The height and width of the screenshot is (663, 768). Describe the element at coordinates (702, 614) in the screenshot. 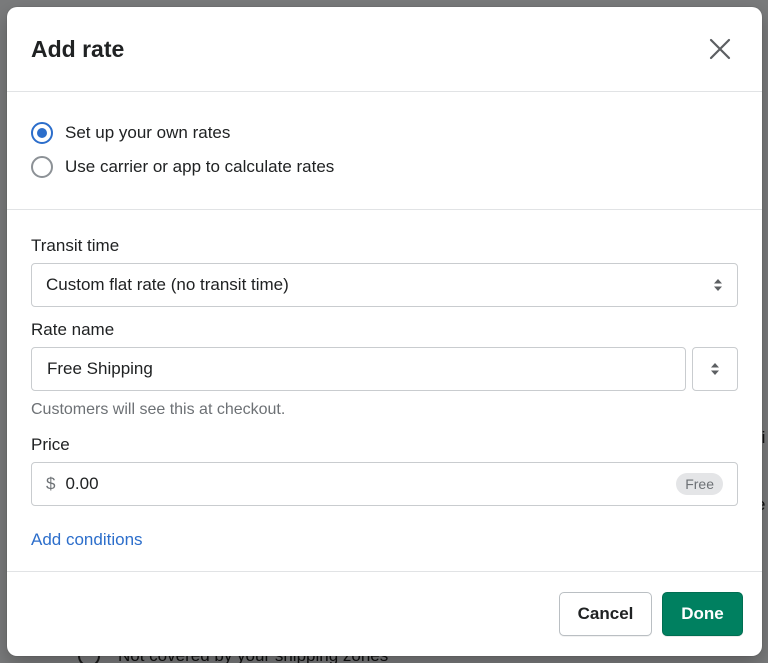

I see `done-button: Done` at that location.